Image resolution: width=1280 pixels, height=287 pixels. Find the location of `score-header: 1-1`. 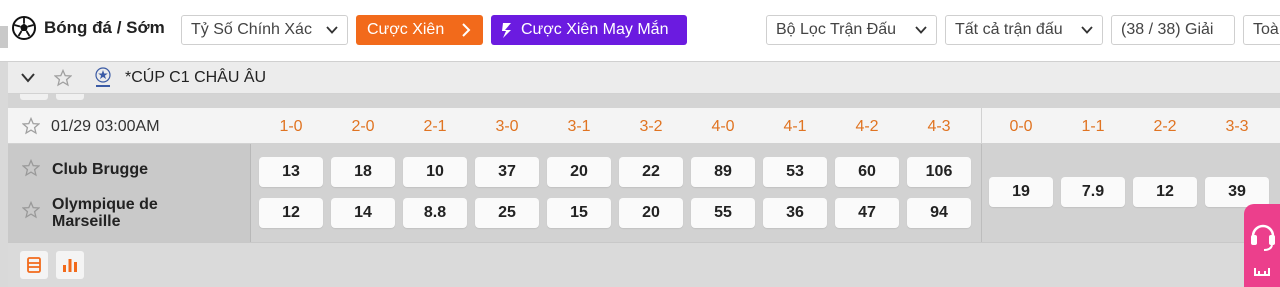

score-header: 1-1 is located at coordinates (1093, 126).